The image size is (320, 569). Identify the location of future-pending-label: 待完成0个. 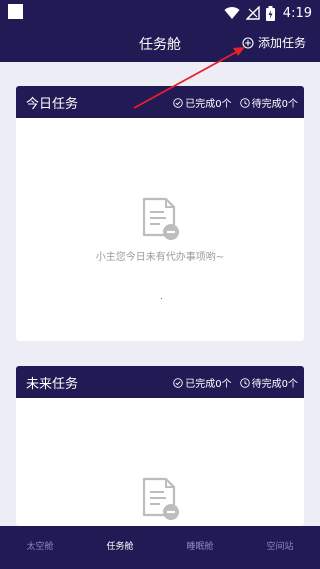
(274, 384).